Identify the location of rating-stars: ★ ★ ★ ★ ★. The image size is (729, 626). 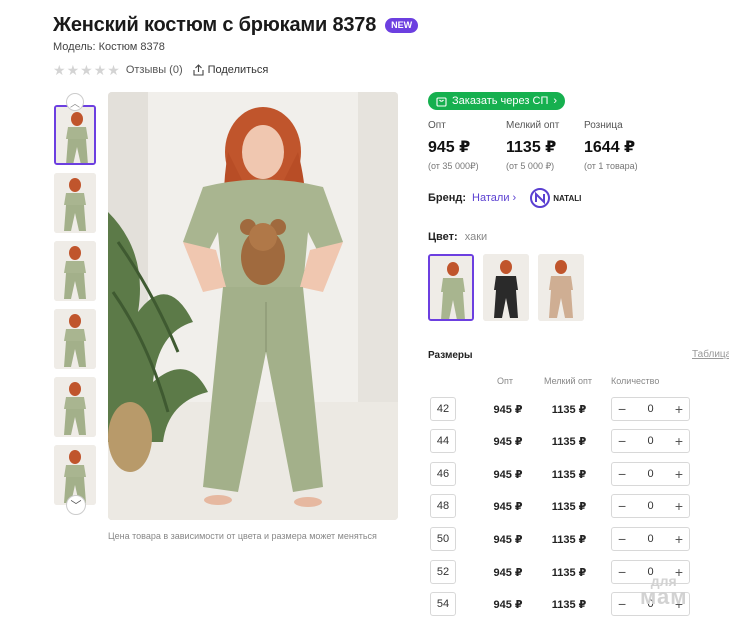
(86, 70).